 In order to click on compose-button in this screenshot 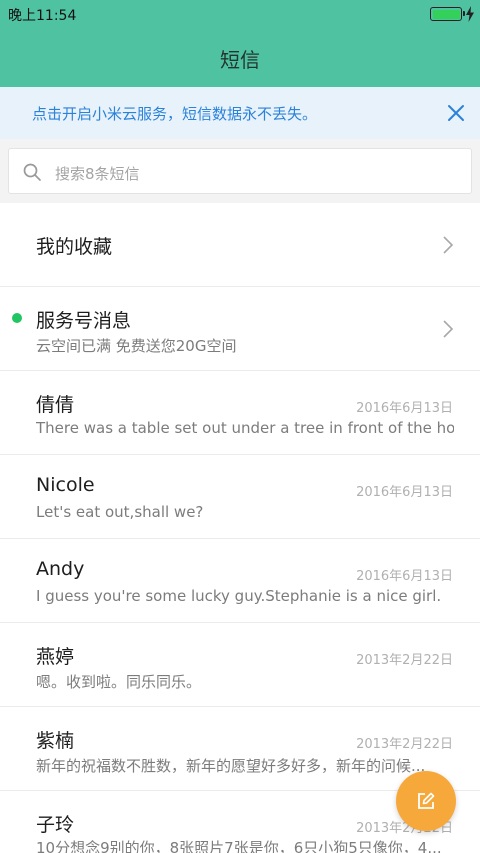, I will do `click(426, 801)`.